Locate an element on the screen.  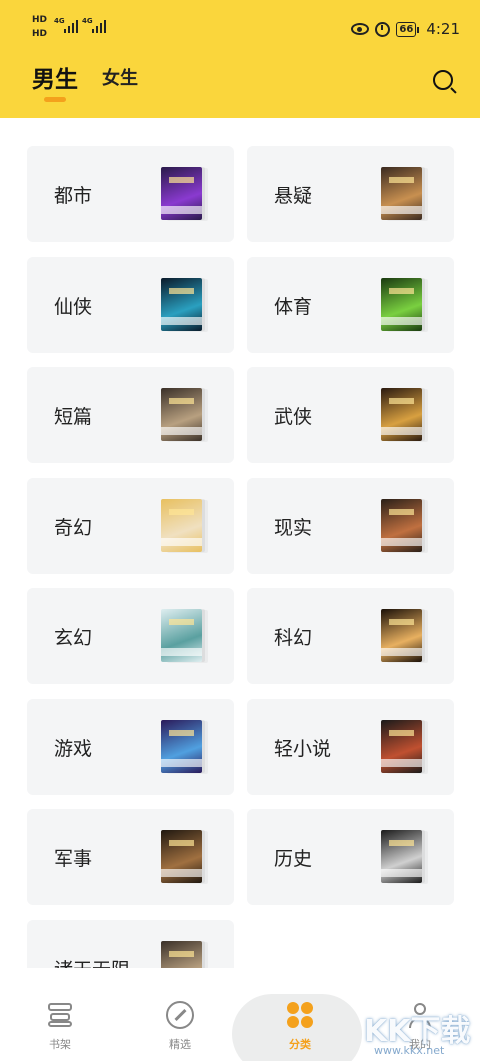
nav-bookshelf: 书架 is located at coordinates (60, 1014).